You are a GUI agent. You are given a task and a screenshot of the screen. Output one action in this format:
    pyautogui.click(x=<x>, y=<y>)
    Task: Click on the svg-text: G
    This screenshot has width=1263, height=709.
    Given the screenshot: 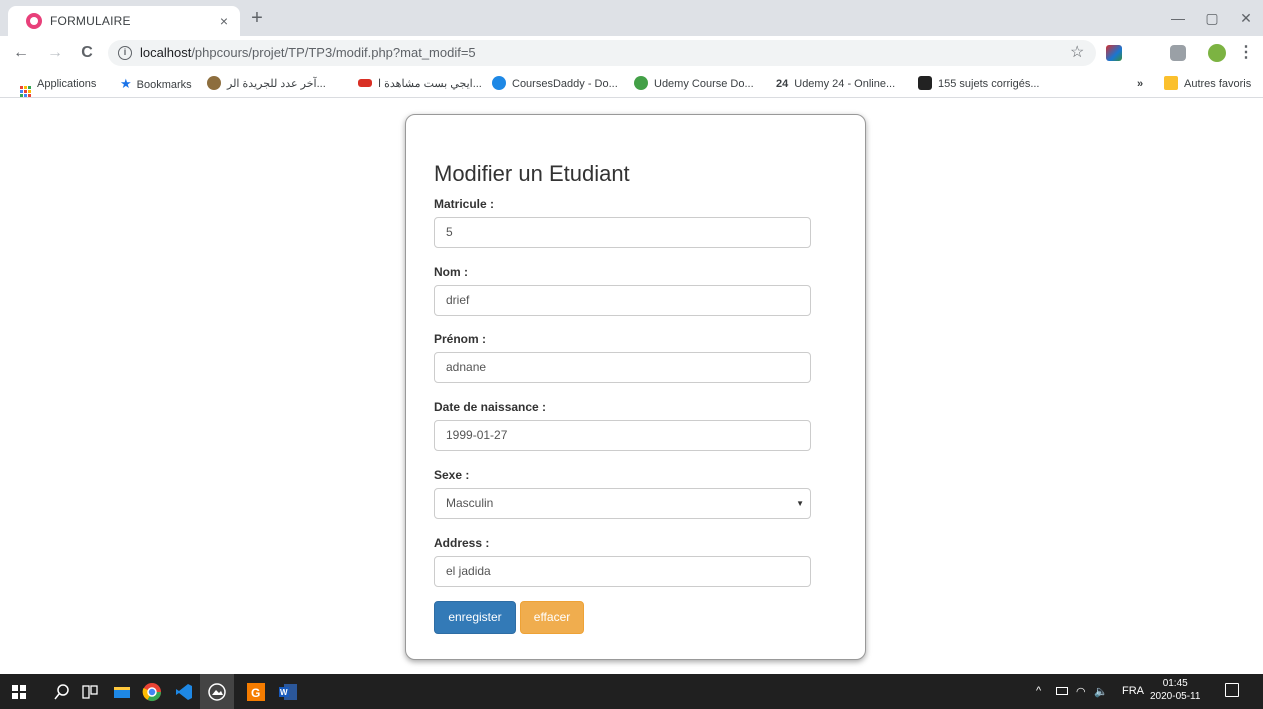 What is the action you would take?
    pyautogui.click(x=255, y=693)
    